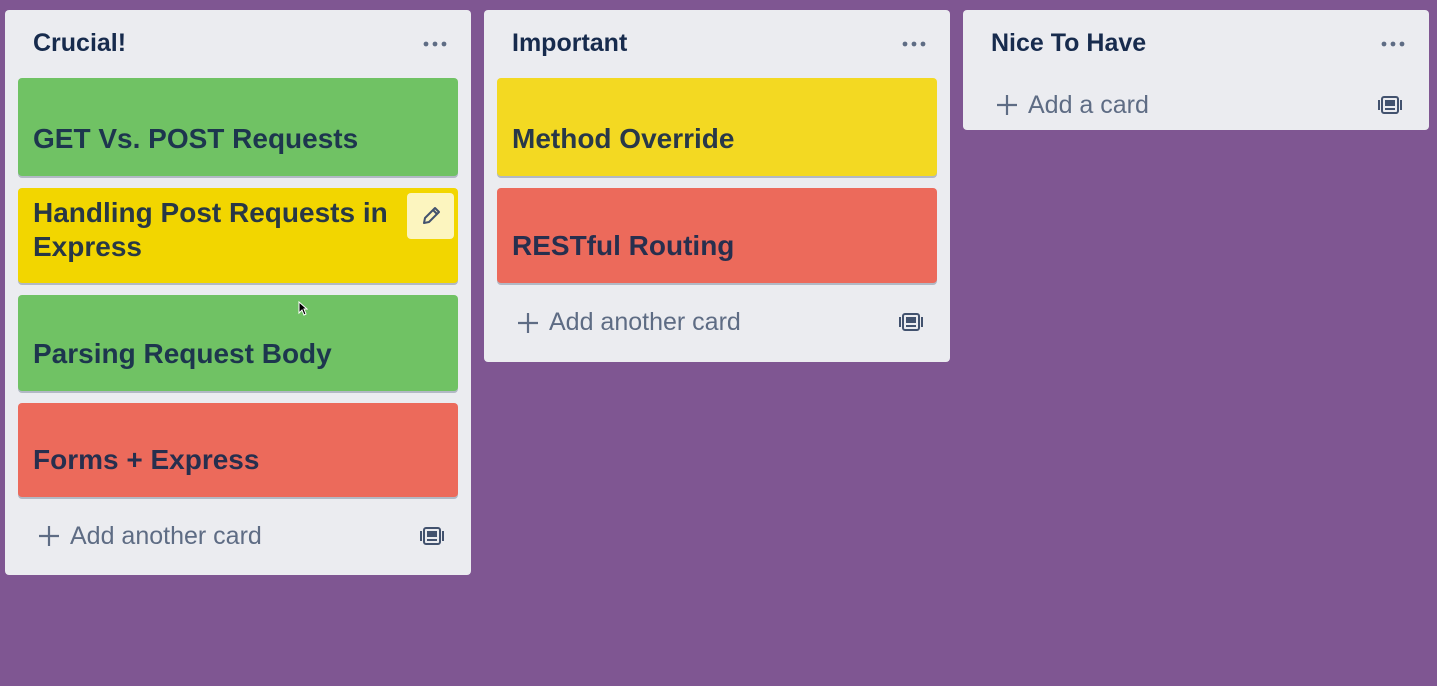 The height and width of the screenshot is (686, 1437). I want to click on card: GET Vs. POST Requests, so click(238, 127).